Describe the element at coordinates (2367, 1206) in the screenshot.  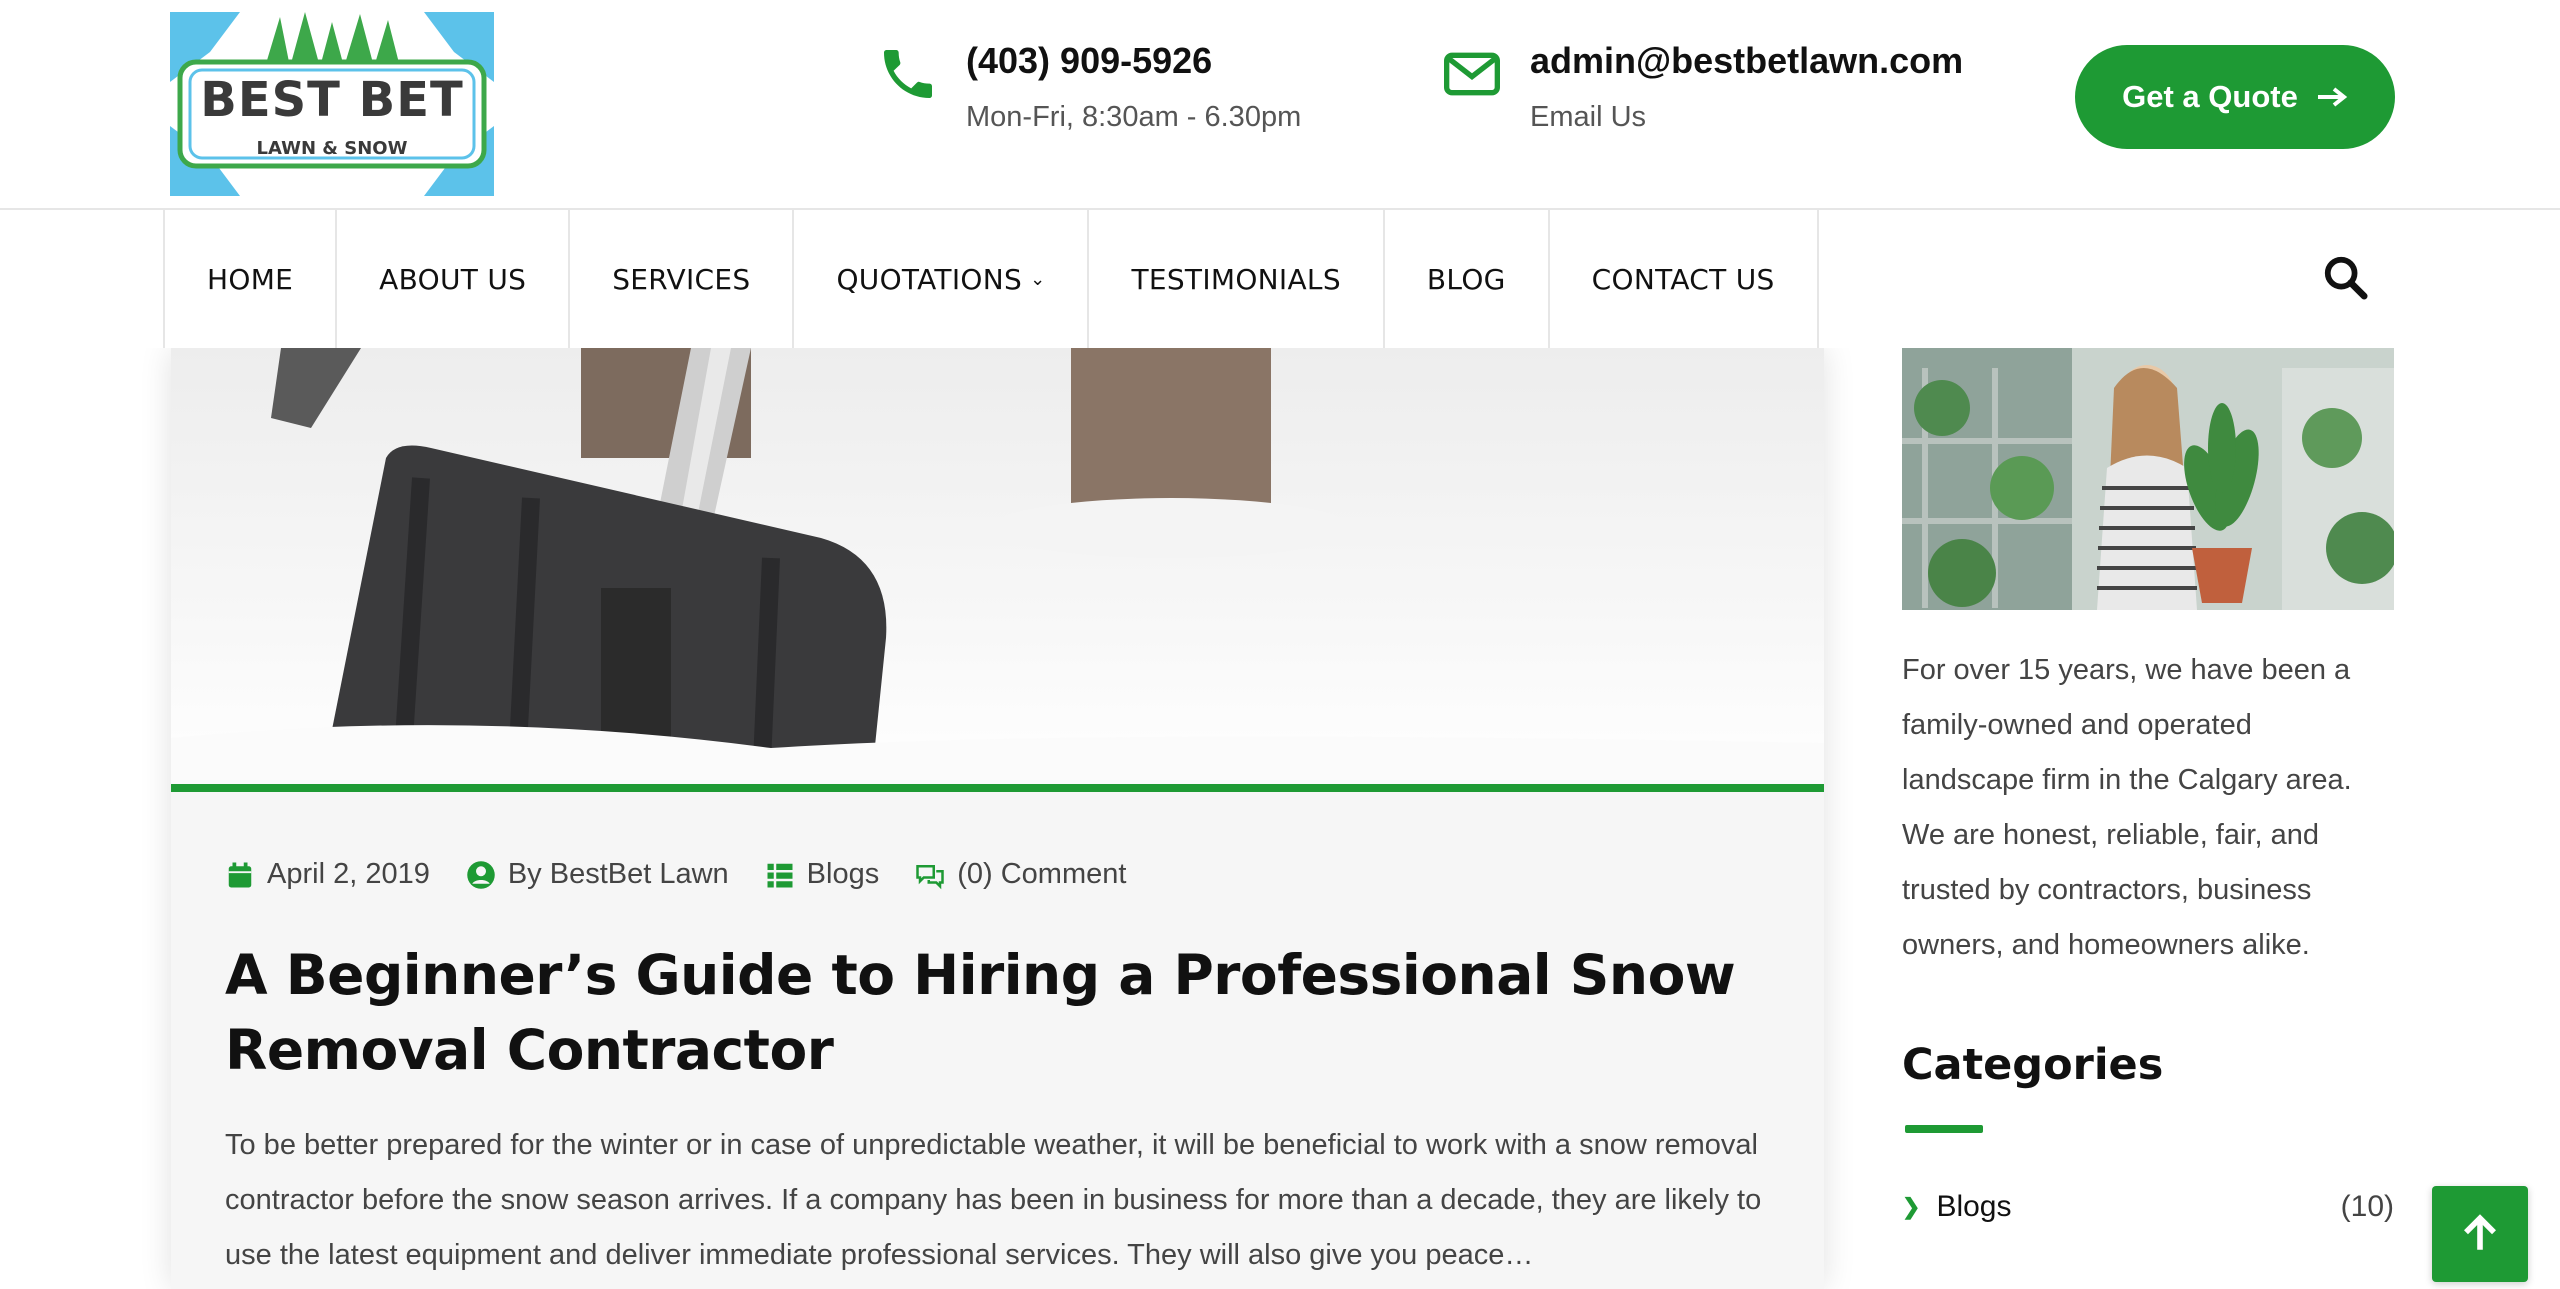
I see `category-count: (10)` at that location.